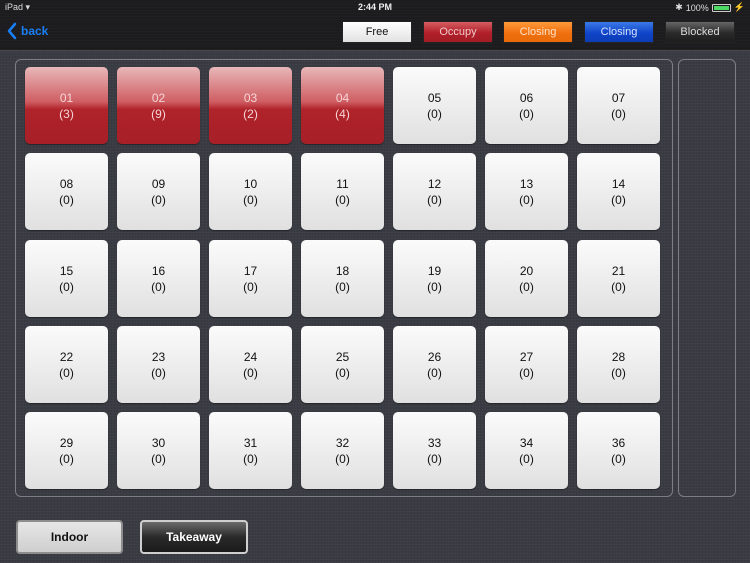 The image size is (750, 563). I want to click on table-tile: 22 (0), so click(66, 364).